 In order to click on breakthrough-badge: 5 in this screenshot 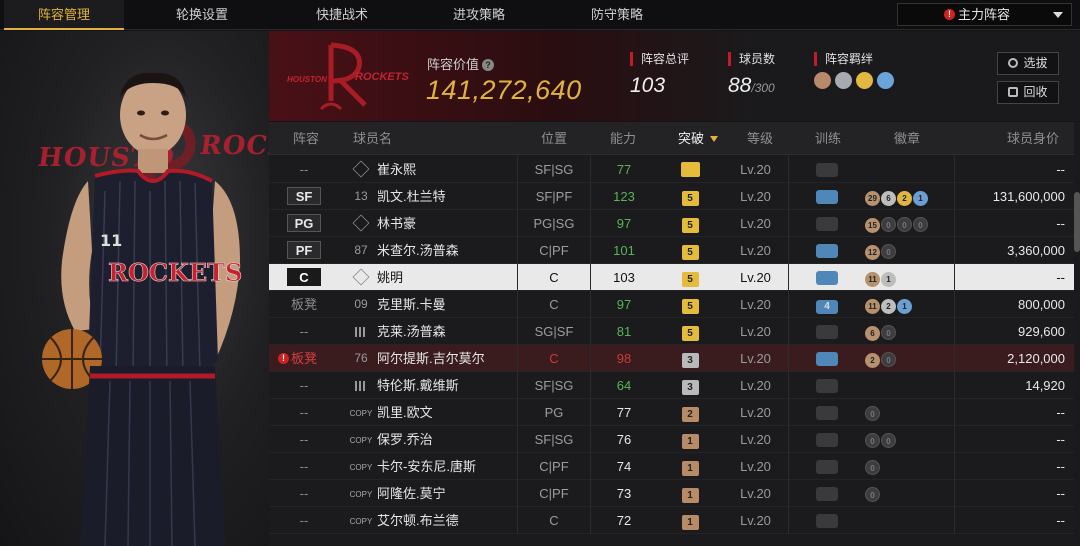, I will do `click(690, 333)`.